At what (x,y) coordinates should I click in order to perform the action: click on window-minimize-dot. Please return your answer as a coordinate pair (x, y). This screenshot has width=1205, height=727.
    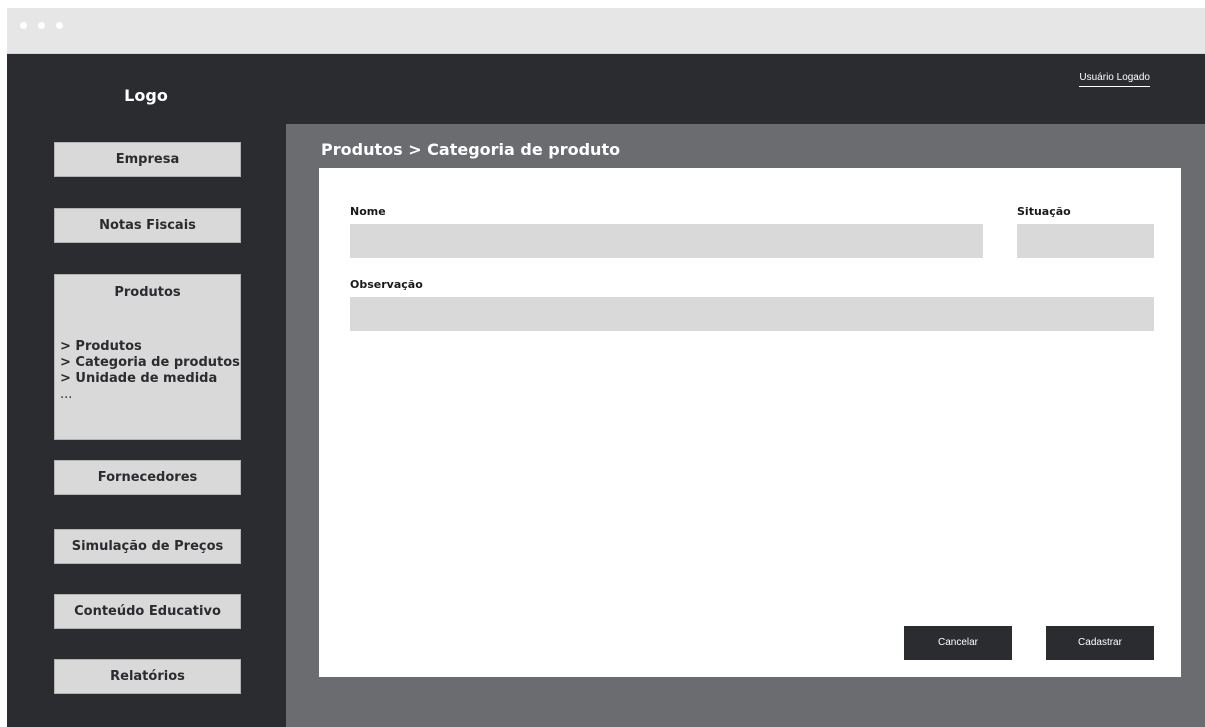
    Looking at the image, I should click on (41, 25).